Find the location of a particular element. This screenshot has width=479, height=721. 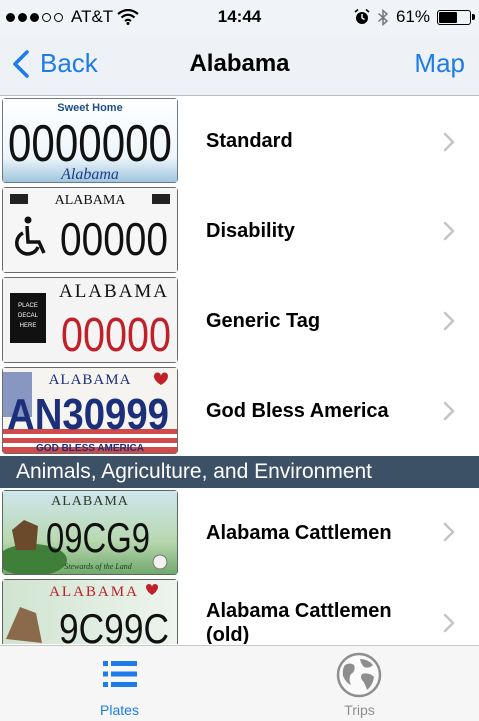

plate-top-text: Sweet Home is located at coordinates (89, 108).